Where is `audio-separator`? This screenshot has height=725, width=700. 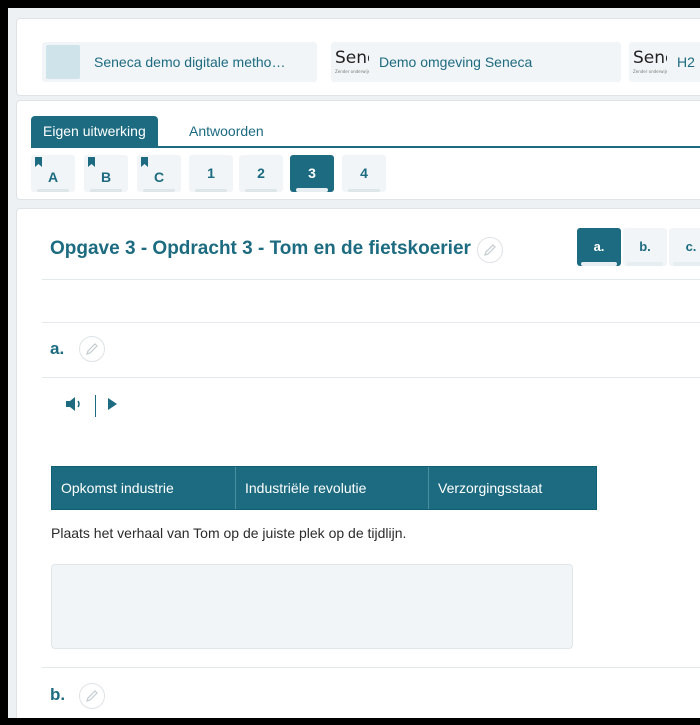 audio-separator is located at coordinates (95, 406).